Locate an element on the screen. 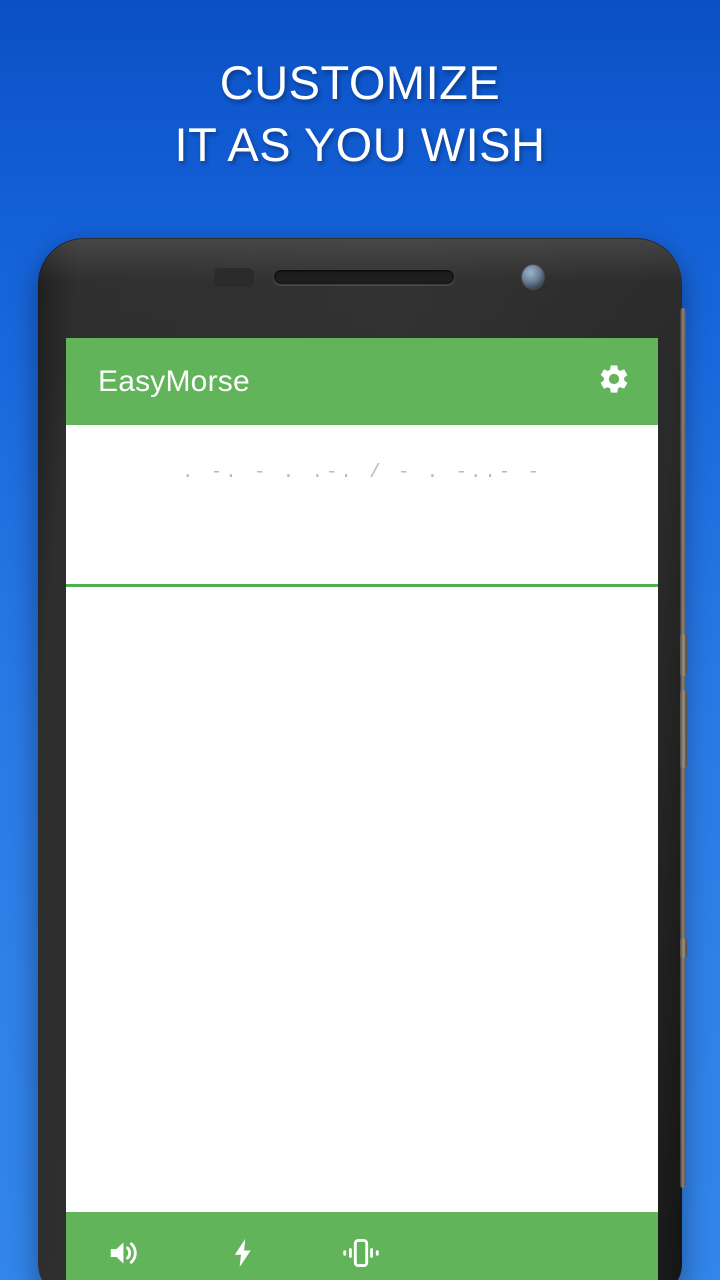 This screenshot has height=1280, width=720. volume-icon is located at coordinates (125, 1255).